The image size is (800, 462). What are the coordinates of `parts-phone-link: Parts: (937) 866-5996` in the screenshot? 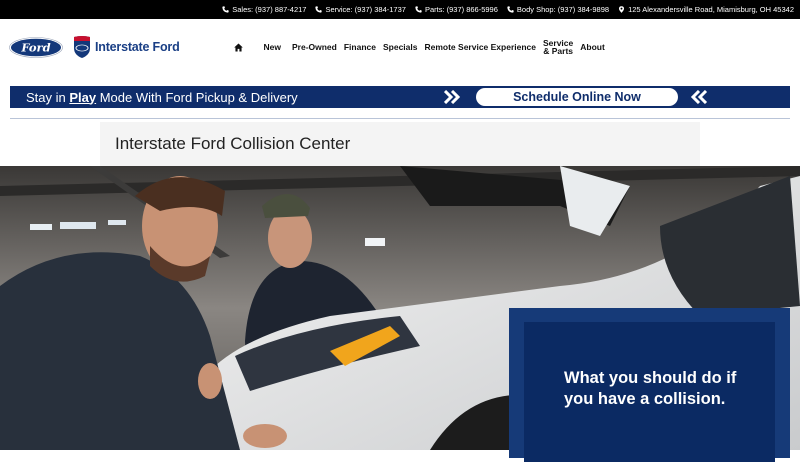 It's located at (456, 9).